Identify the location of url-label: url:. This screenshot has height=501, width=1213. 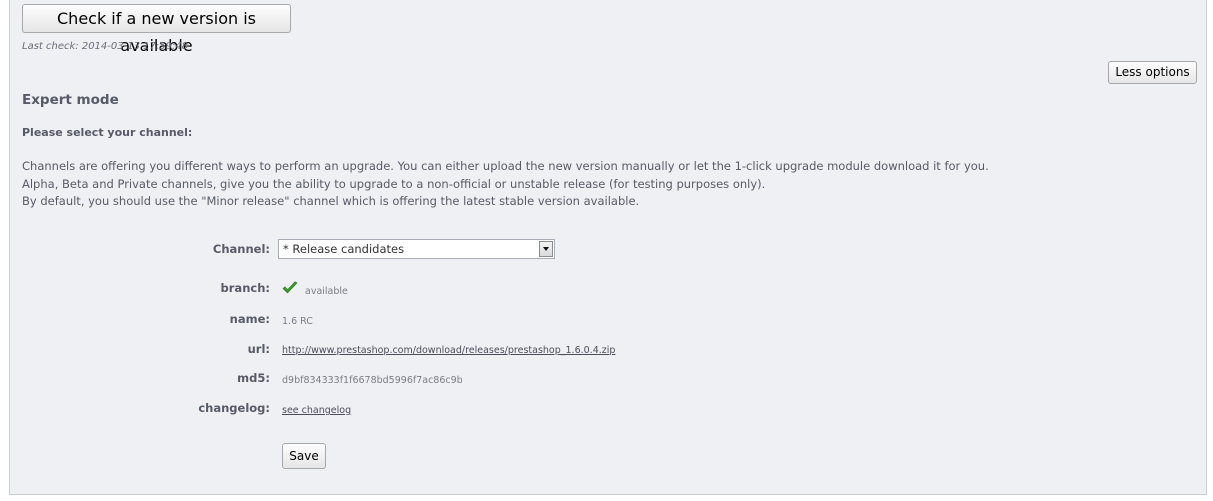
(258, 349).